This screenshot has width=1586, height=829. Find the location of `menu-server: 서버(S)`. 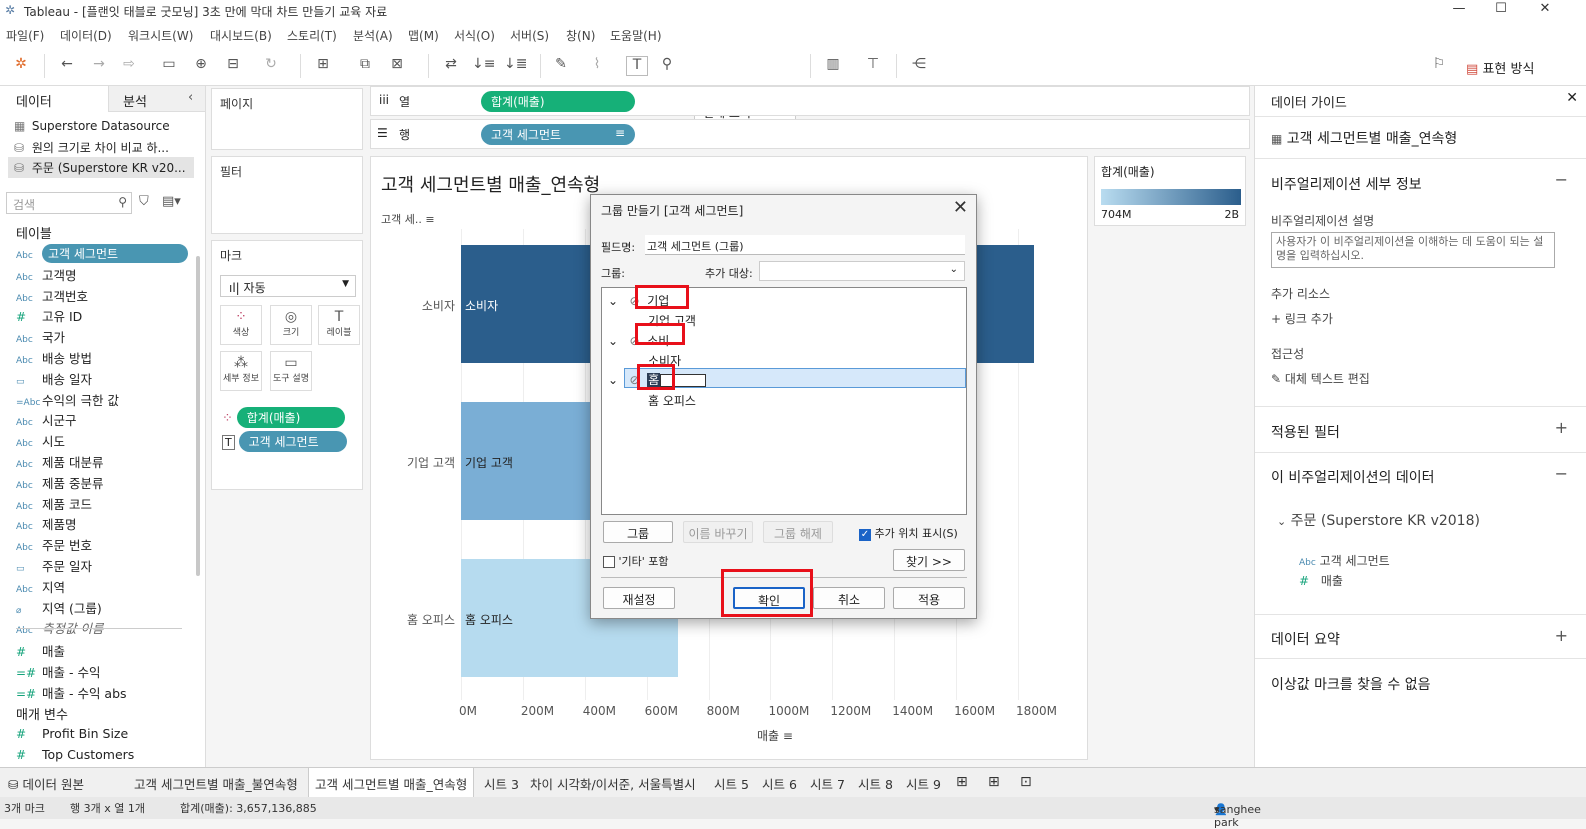

menu-server: 서버(S) is located at coordinates (529, 35).